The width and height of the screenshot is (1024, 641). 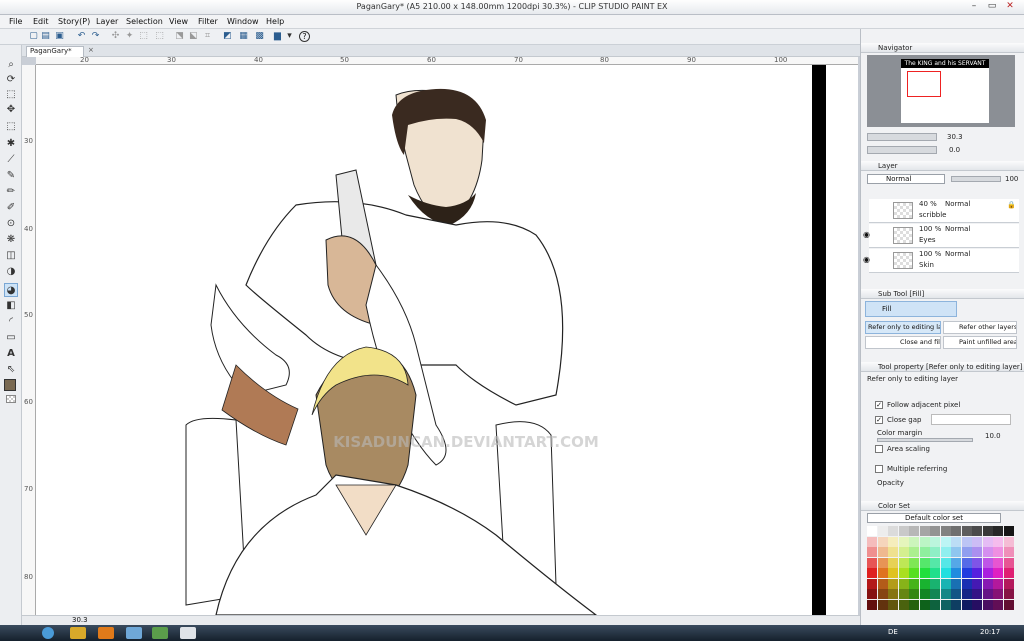 What do you see at coordinates (80, 620) in the screenshot?
I see `zoom-readout: 30.3` at bounding box center [80, 620].